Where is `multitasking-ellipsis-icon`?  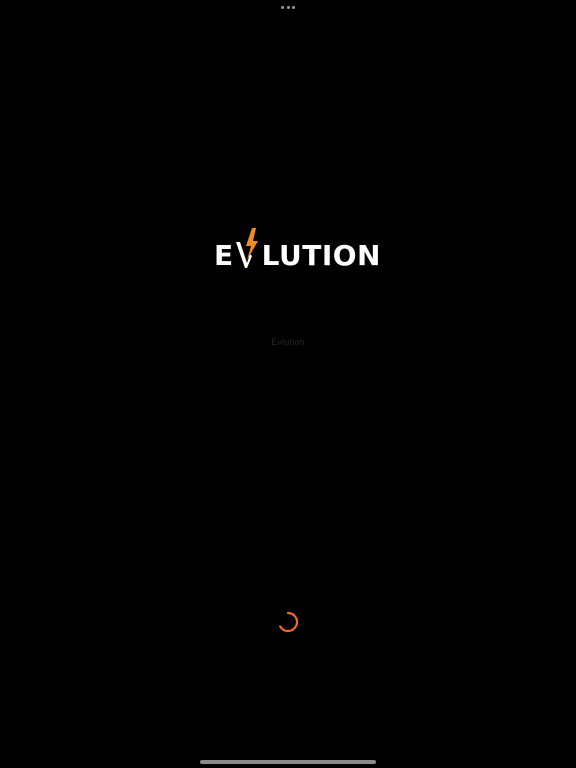 multitasking-ellipsis-icon is located at coordinates (288, 7).